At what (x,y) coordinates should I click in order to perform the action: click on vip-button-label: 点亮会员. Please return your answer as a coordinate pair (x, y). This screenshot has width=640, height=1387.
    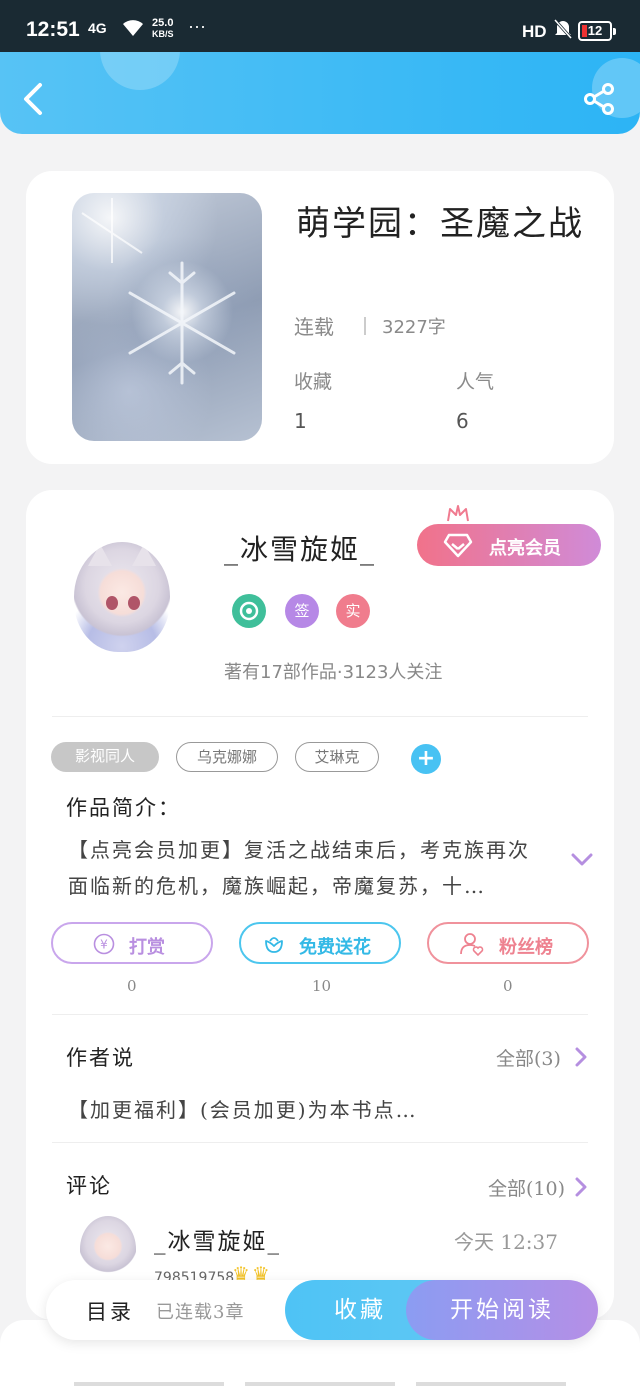
    Looking at the image, I should click on (525, 548).